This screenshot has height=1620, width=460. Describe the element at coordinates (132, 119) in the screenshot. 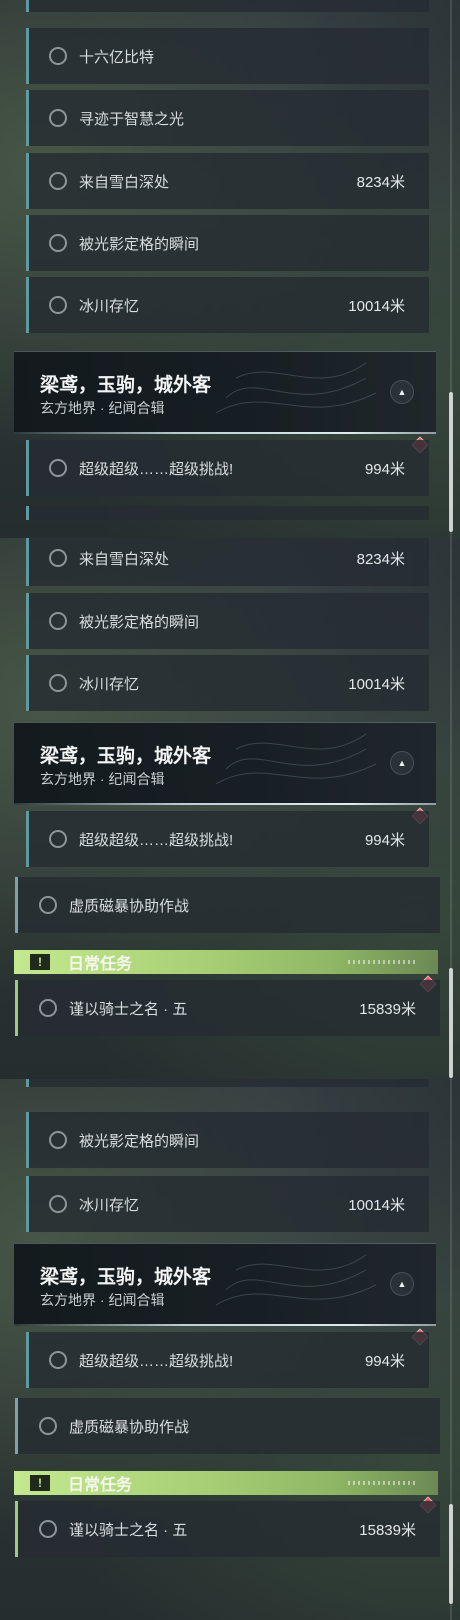

I see `quest-name: 寻迹于智慧之光` at that location.